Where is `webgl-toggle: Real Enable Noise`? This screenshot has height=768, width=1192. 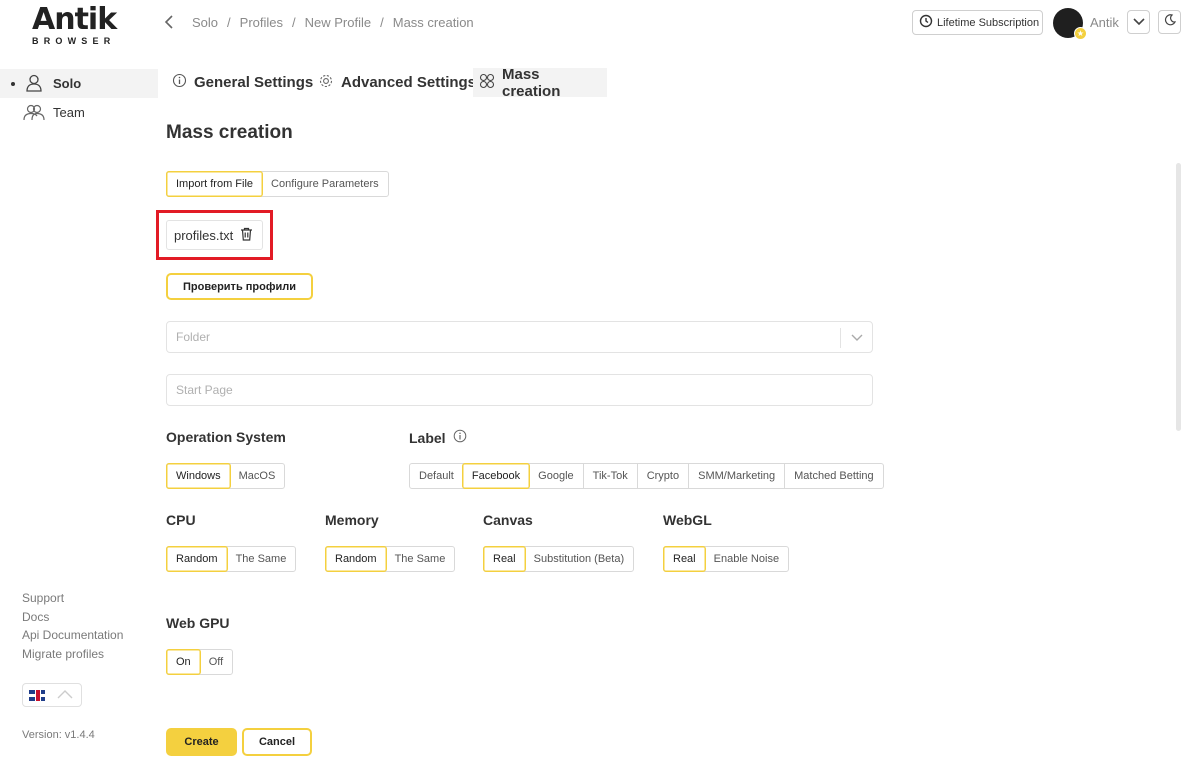 webgl-toggle: Real Enable Noise is located at coordinates (726, 559).